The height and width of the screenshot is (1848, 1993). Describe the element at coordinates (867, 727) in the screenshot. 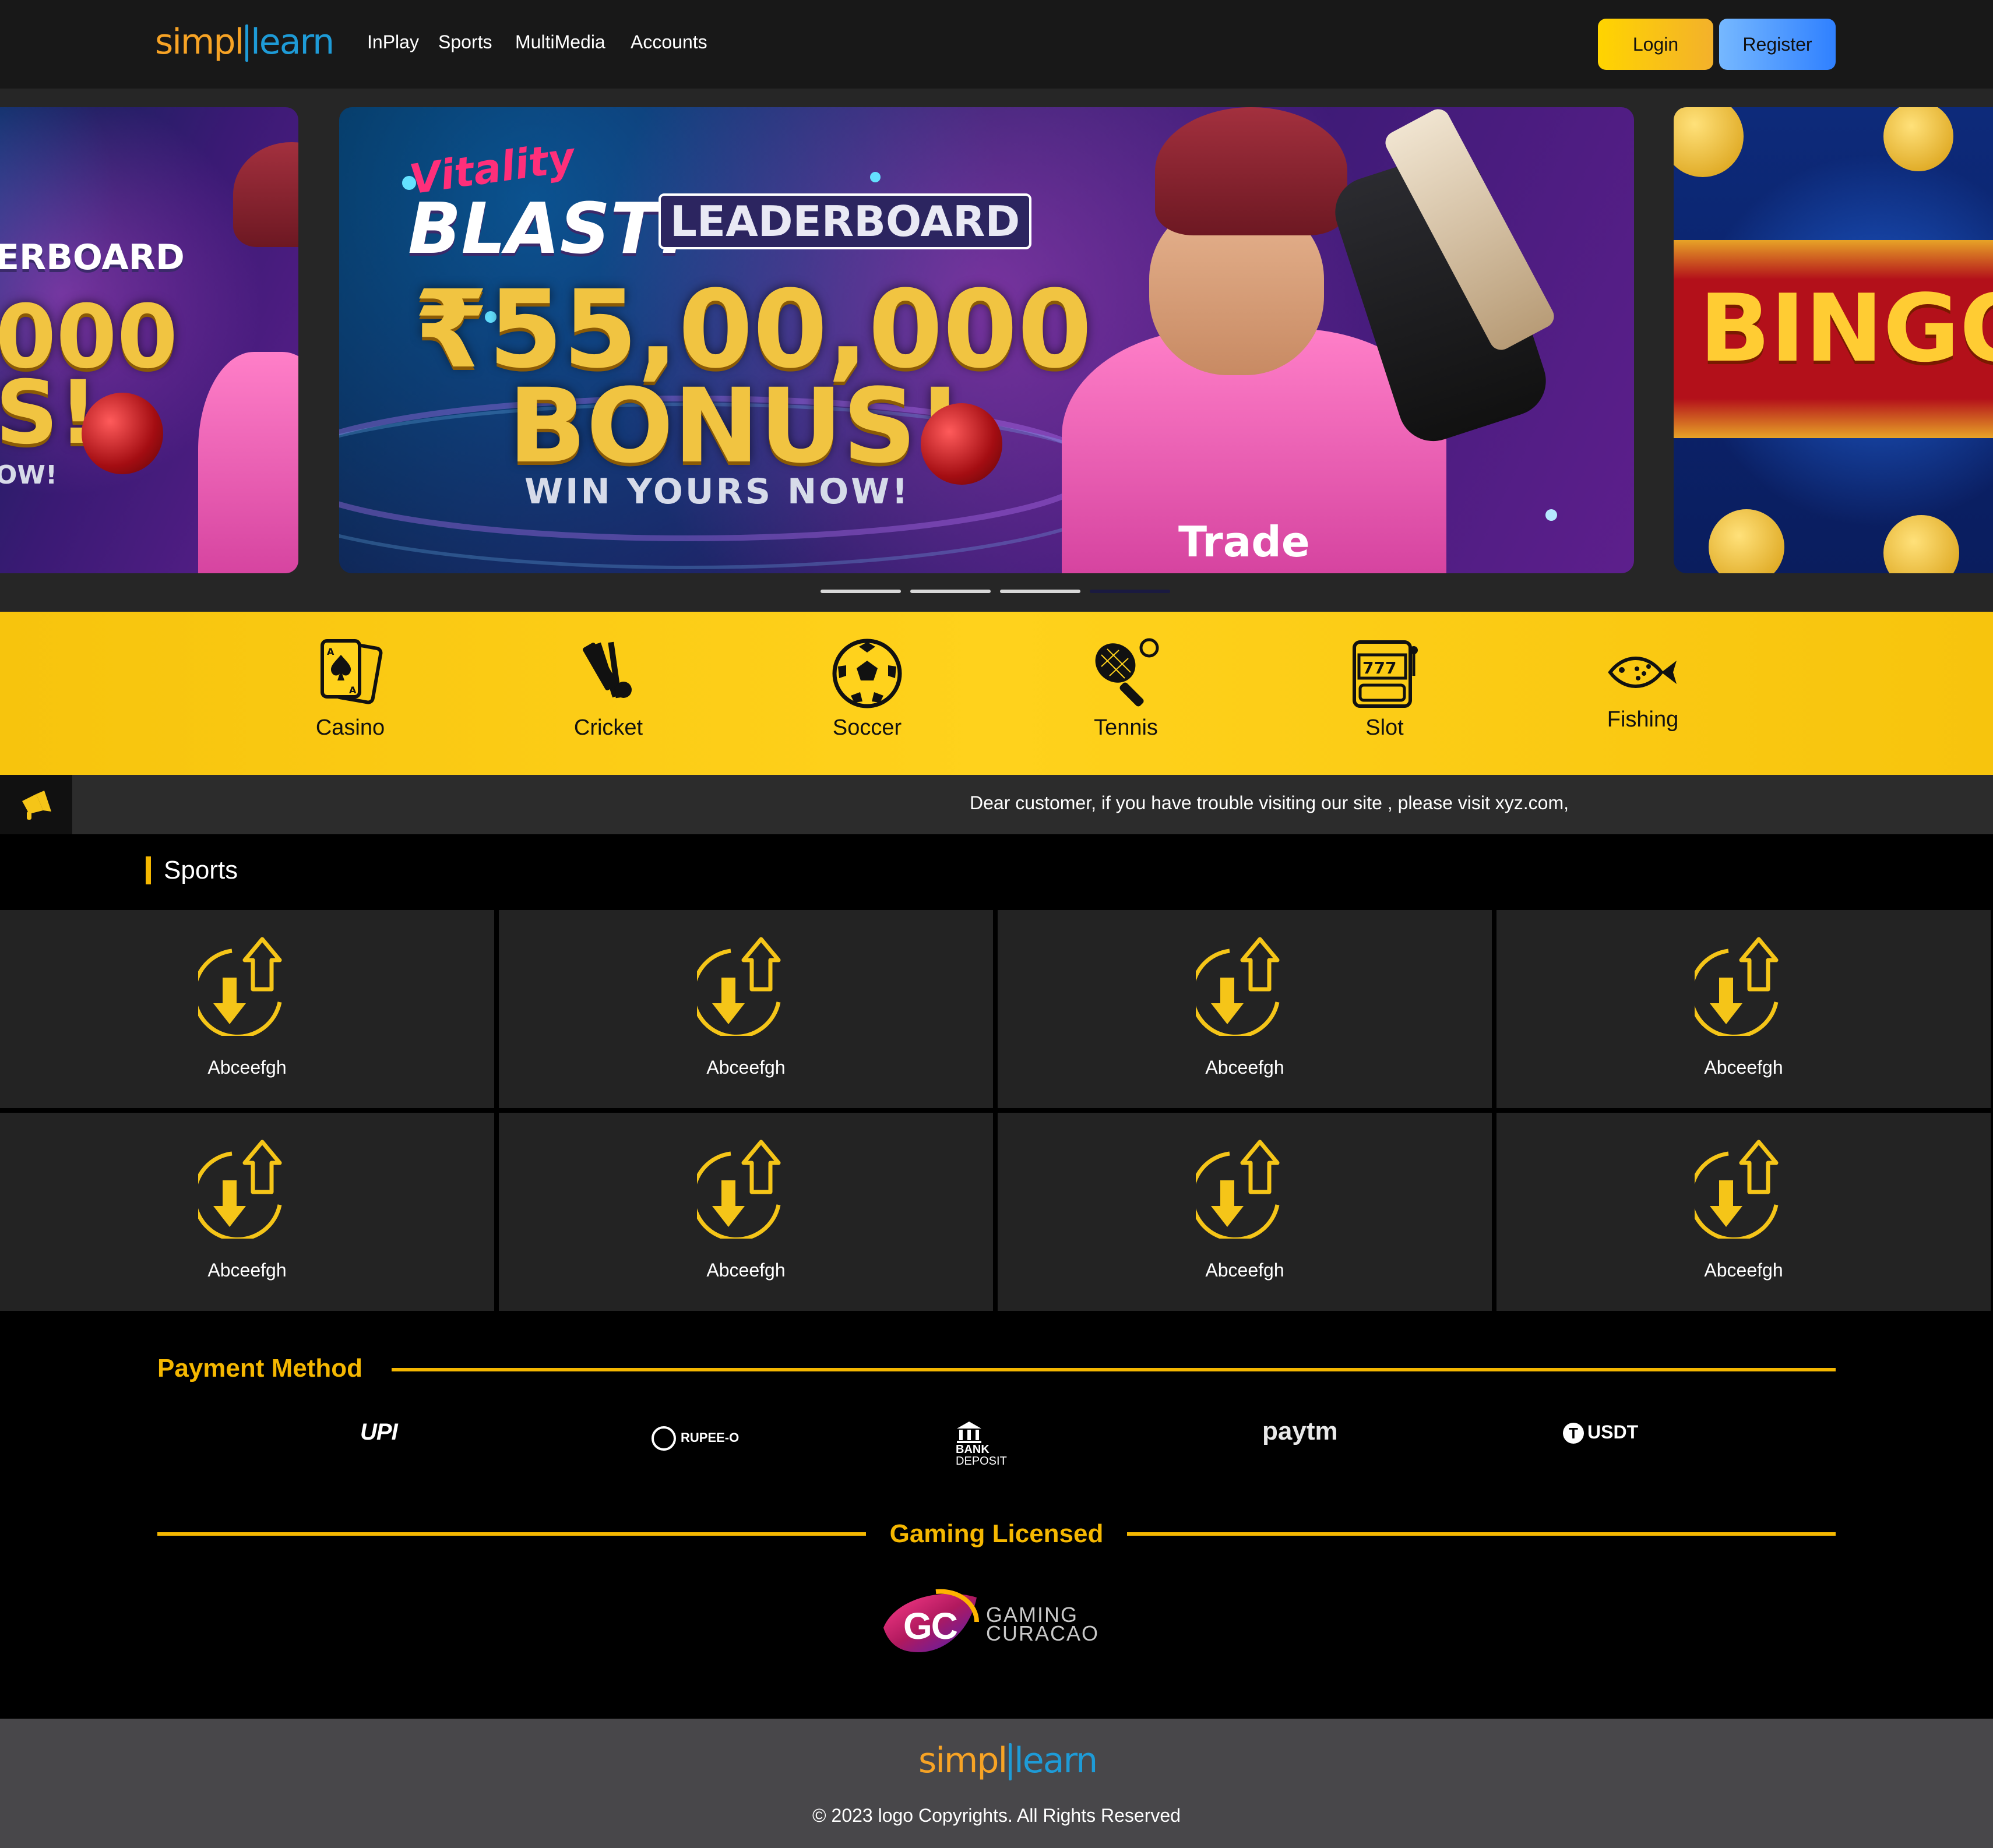

I see `category-label: Soccer` at that location.